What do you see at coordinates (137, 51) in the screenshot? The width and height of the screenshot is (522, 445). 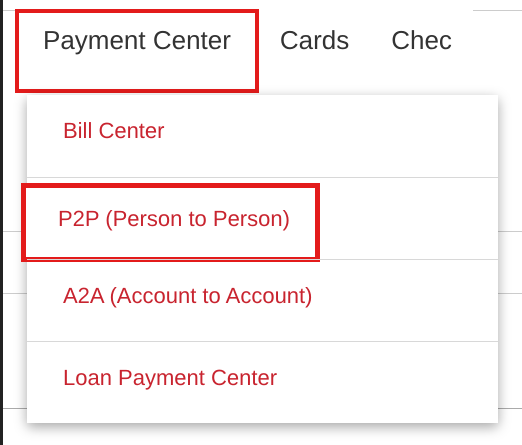 I see `nav-tab: Payment Center` at bounding box center [137, 51].